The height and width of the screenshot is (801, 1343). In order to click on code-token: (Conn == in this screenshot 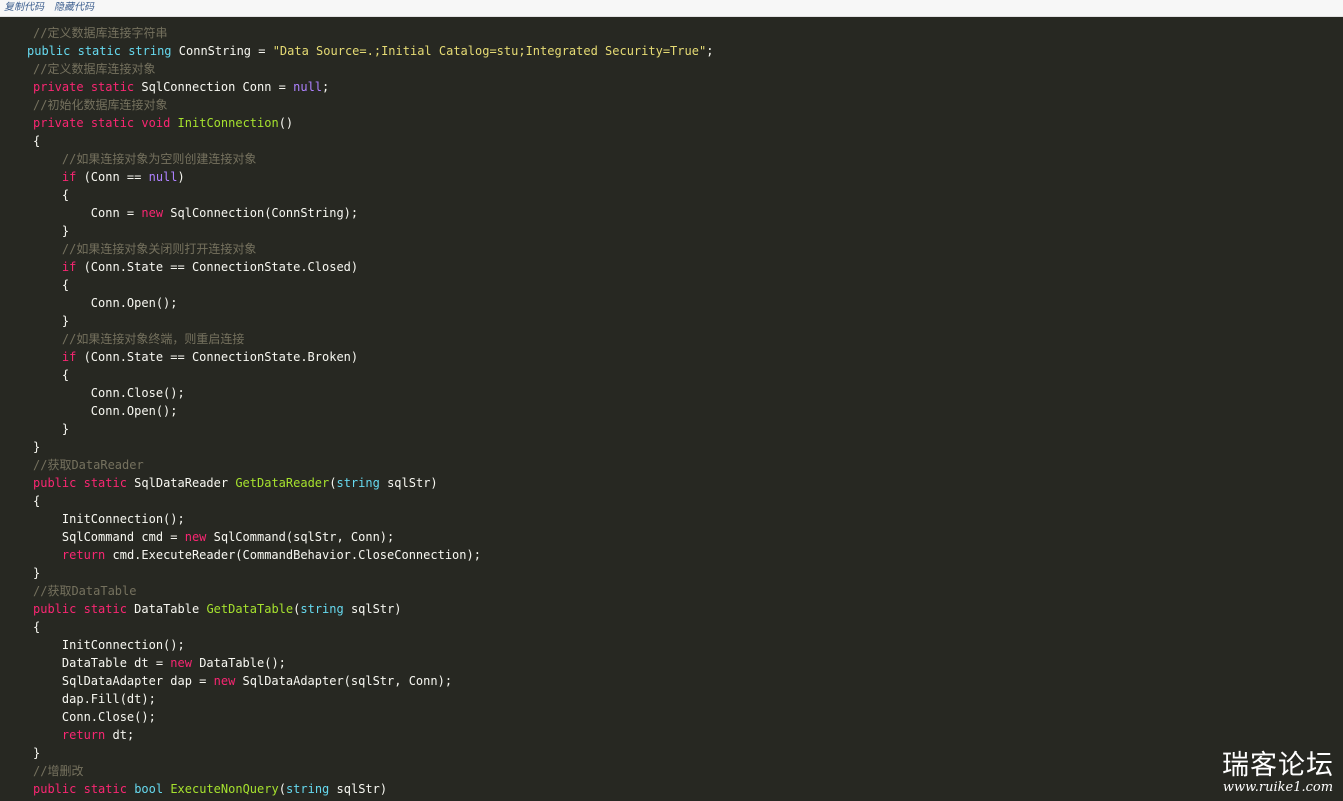, I will do `click(112, 177)`.